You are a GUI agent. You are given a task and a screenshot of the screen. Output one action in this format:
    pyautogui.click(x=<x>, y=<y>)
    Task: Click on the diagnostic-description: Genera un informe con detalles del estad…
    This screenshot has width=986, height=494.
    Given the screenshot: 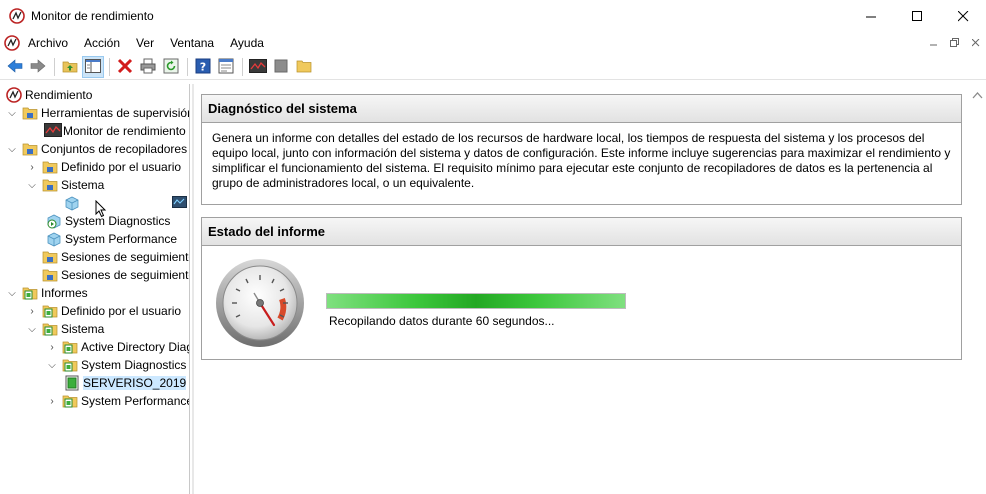 What is the action you would take?
    pyautogui.click(x=581, y=160)
    